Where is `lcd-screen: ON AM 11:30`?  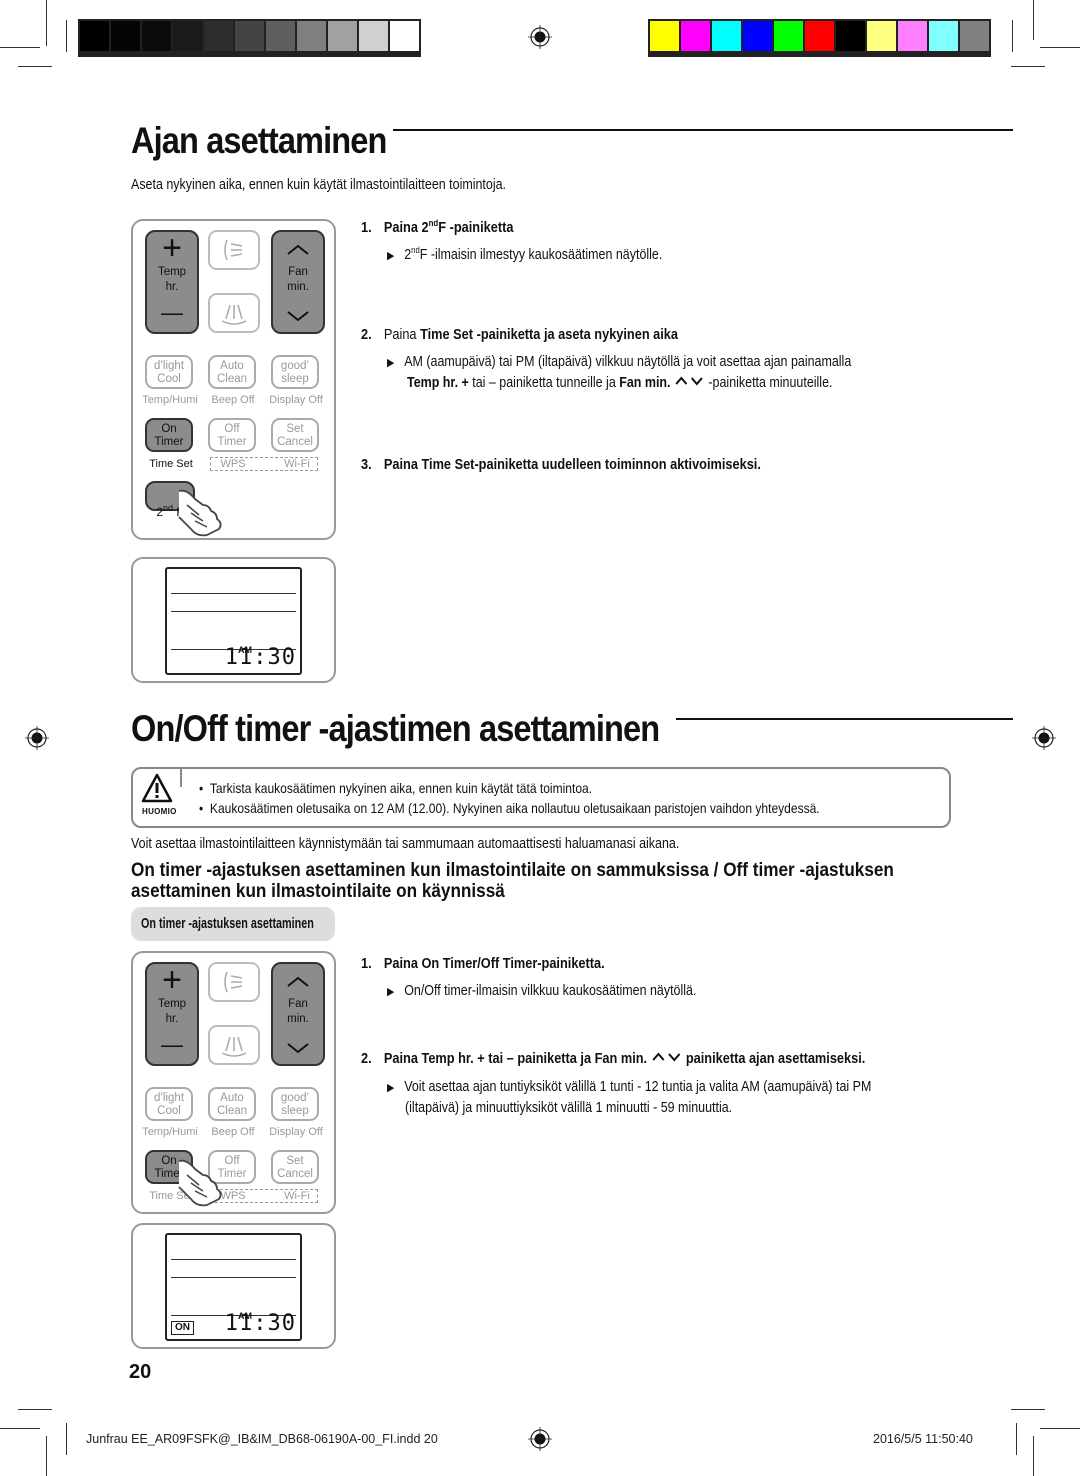
lcd-screen: ON AM 11:30 is located at coordinates (233, 1287).